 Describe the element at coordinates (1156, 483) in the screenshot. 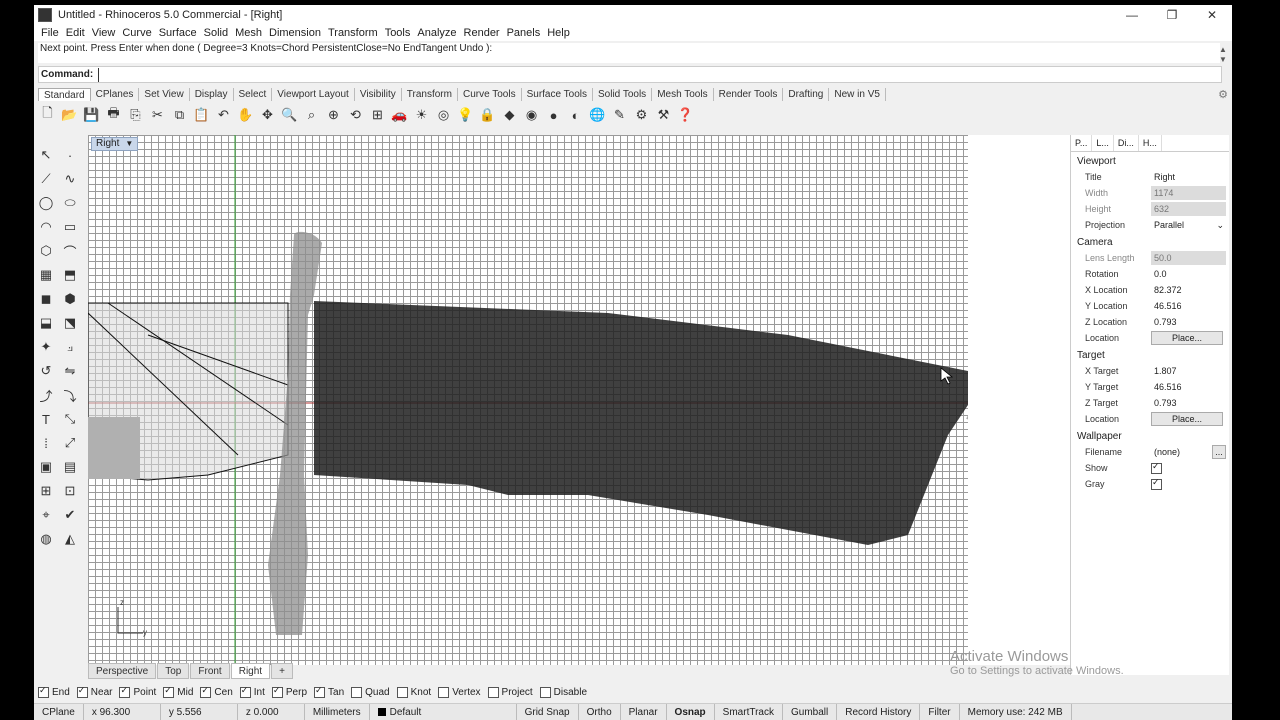

I see `gray-checkbox` at that location.